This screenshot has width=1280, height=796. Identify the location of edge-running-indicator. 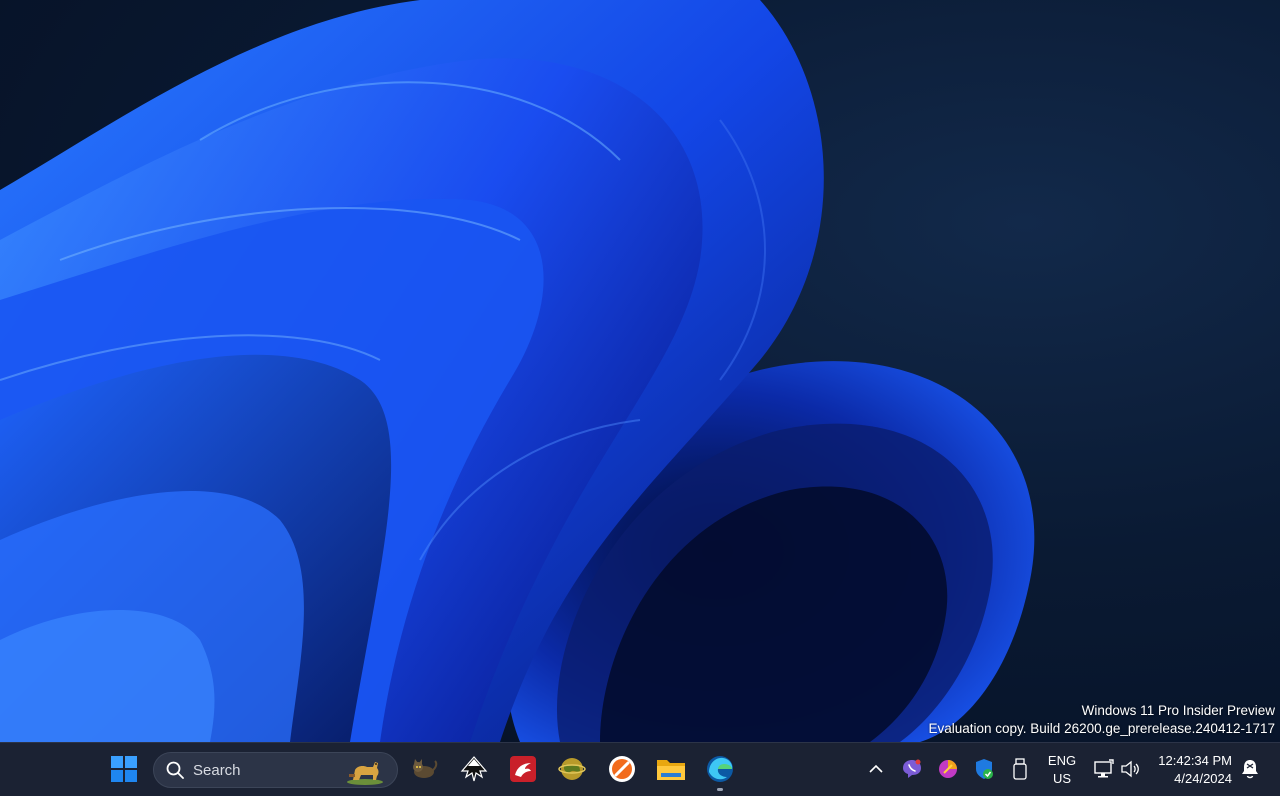
(720, 789).